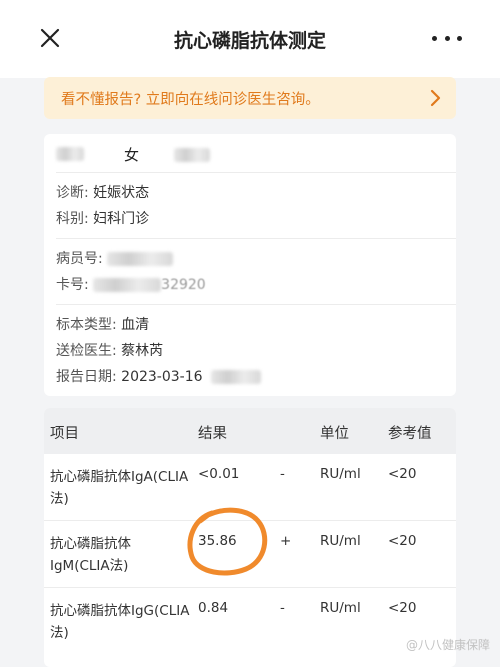  I want to click on department-row: 科别: 妇科门诊, so click(102, 218).